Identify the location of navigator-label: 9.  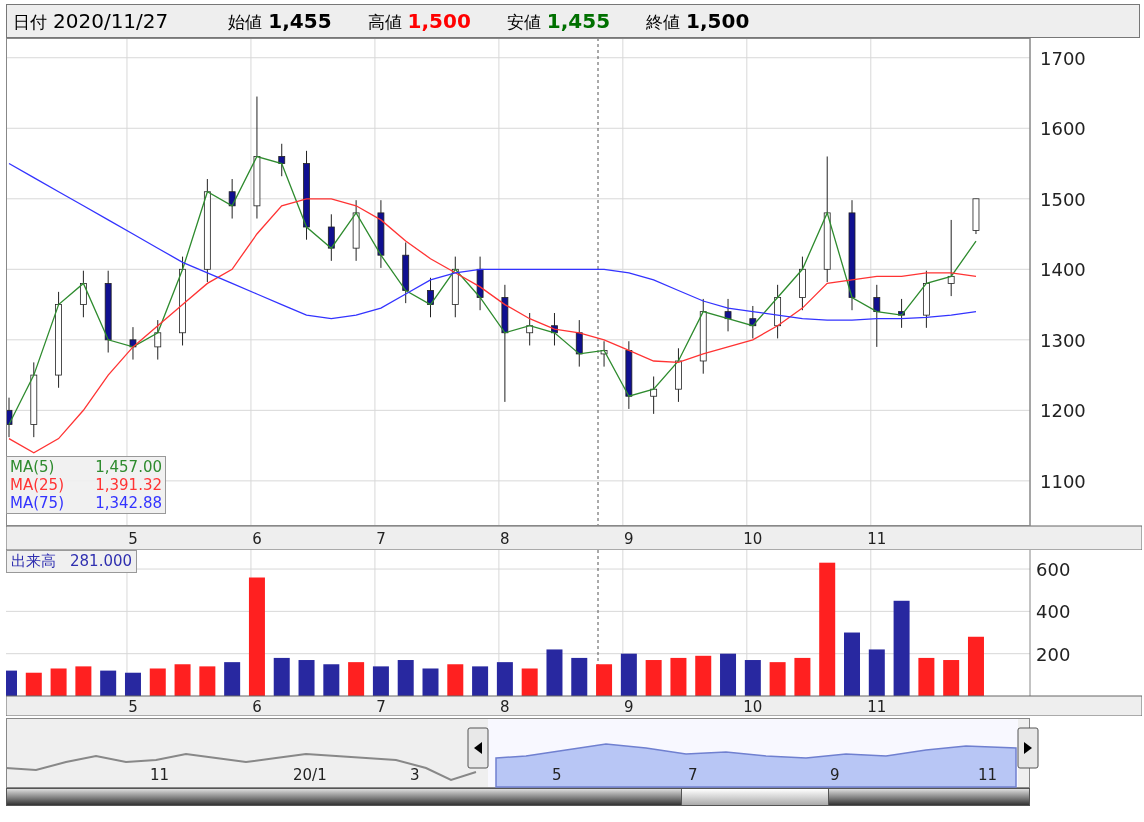
(835, 775).